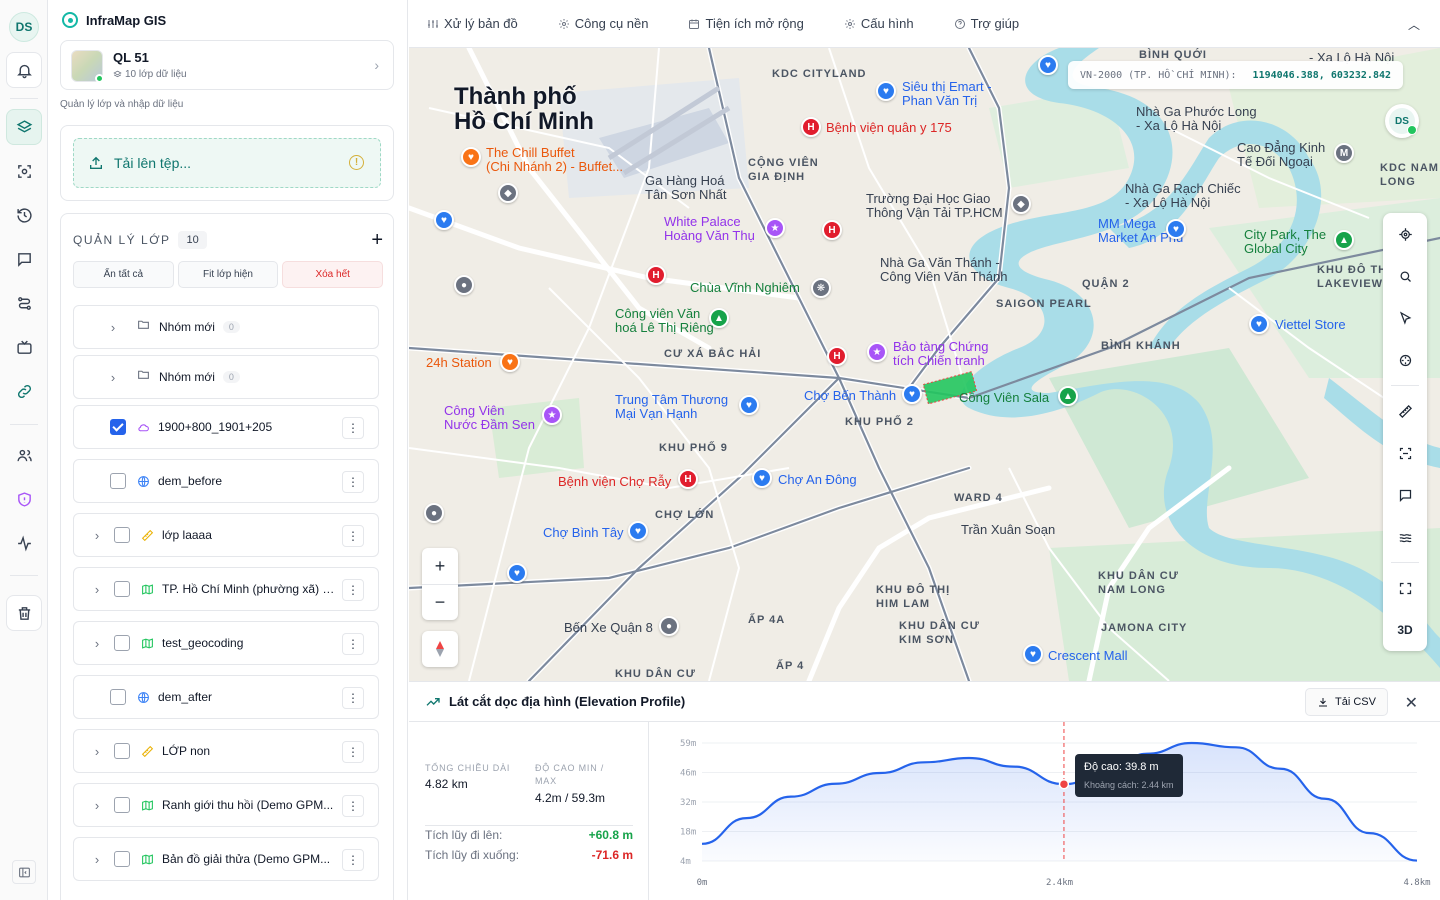 The image size is (1440, 900). I want to click on toolbar-menu-item: Công cụ nền, so click(603, 23).